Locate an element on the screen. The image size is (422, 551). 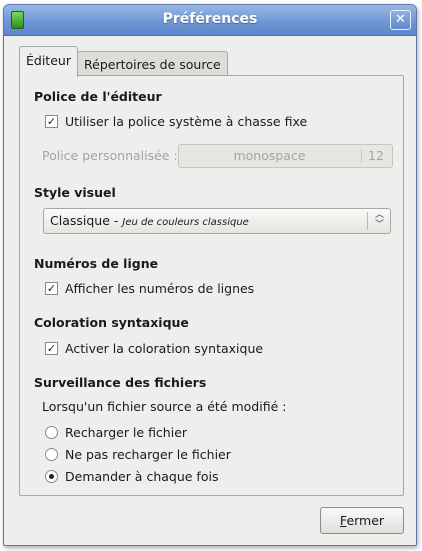
tab-editor: Éditeur is located at coordinates (48, 61).